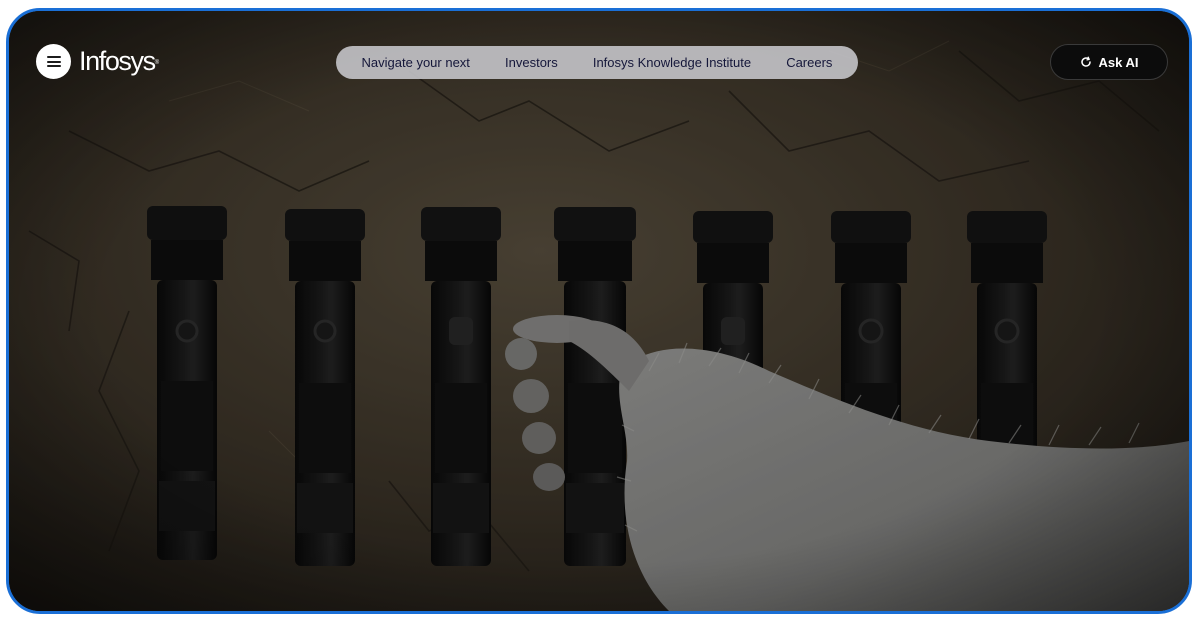 This screenshot has height=628, width=1200. I want to click on nav-link-careers: Careers, so click(809, 62).